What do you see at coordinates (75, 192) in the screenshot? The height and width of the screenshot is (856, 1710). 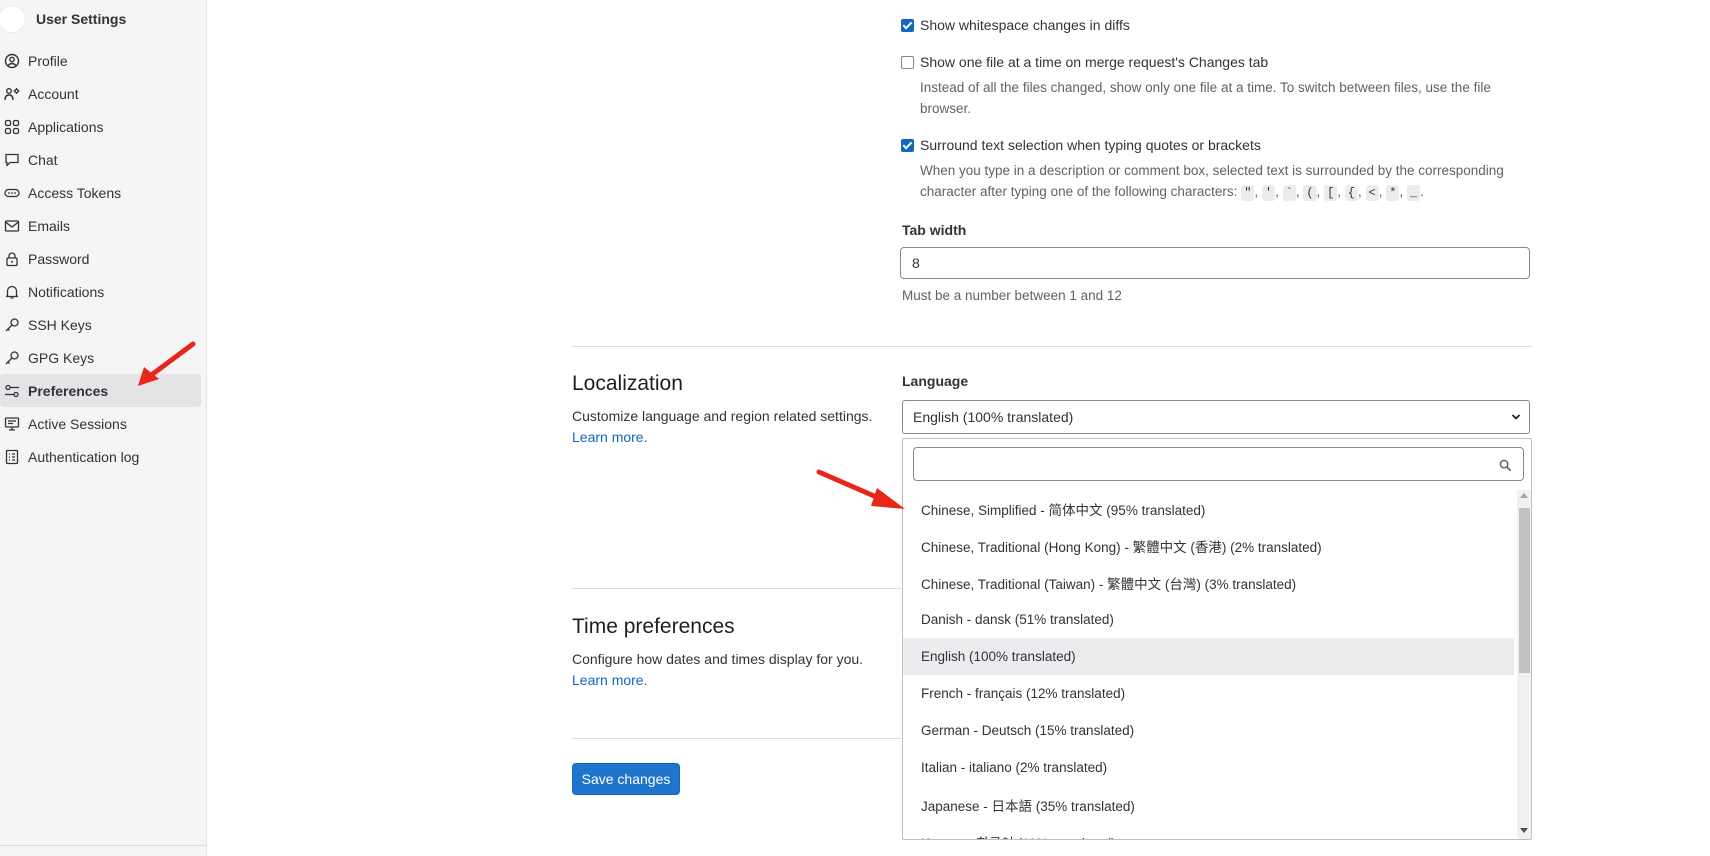 I see `sidebar-item-label: Access Tokens` at bounding box center [75, 192].